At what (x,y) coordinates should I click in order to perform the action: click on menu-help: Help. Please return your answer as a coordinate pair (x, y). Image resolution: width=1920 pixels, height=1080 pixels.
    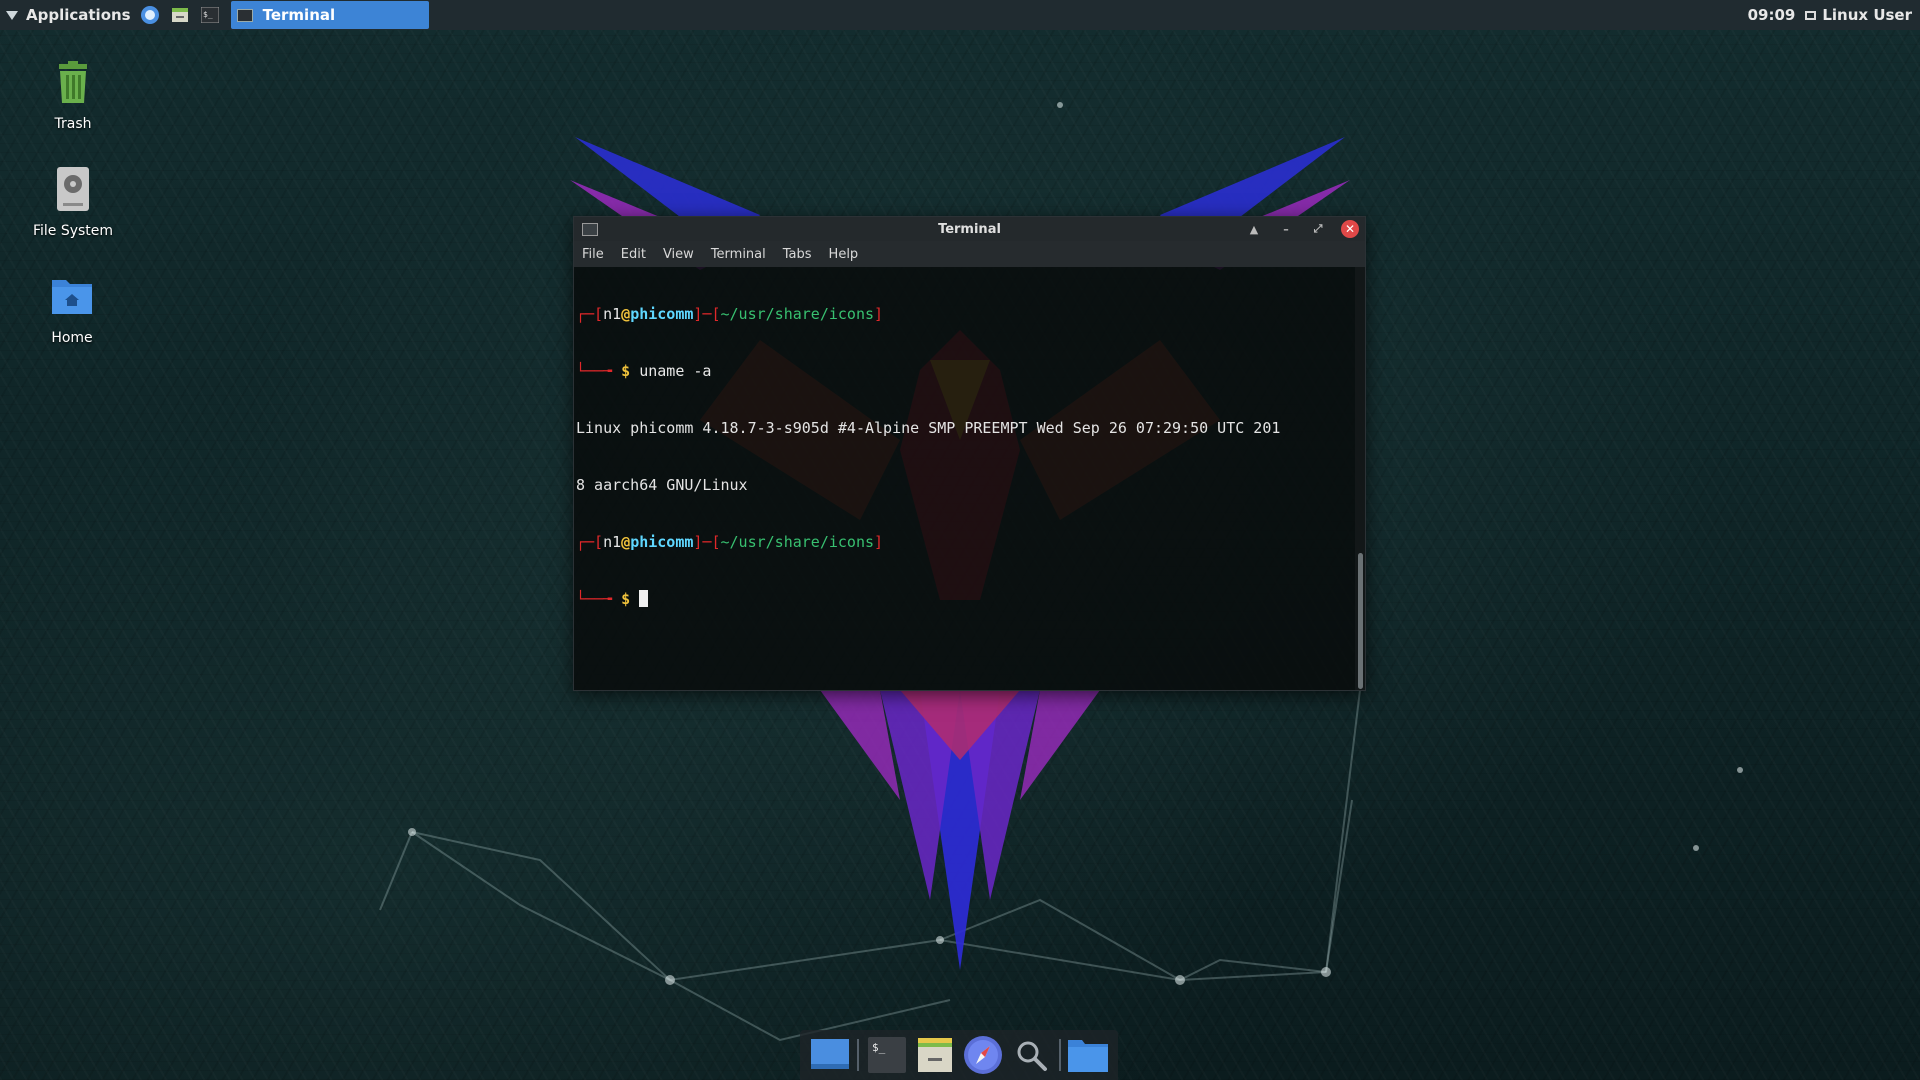
    Looking at the image, I should click on (844, 254).